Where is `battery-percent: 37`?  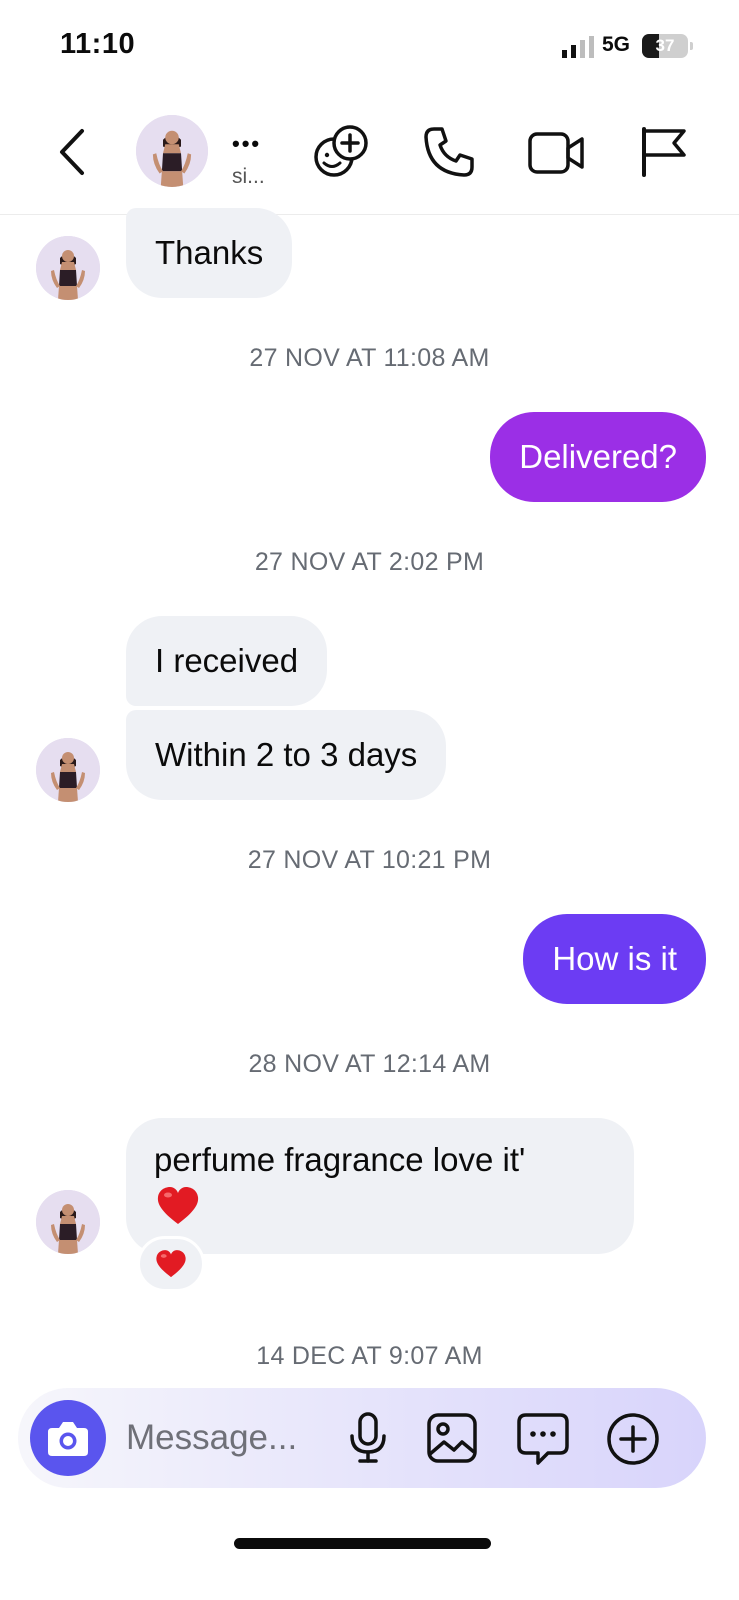 battery-percent: 37 is located at coordinates (665, 45).